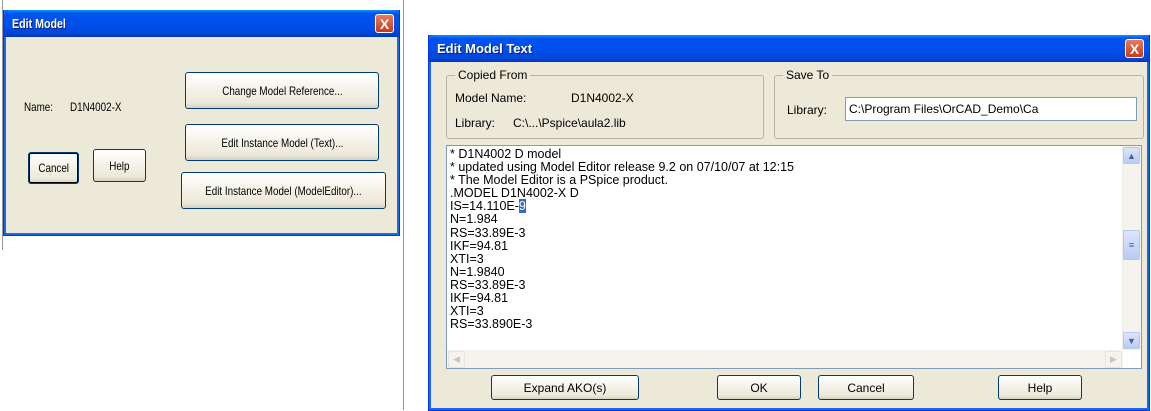 This screenshot has height=411, width=1151. I want to click on code-line: RS=33.890E-3, so click(491, 324).